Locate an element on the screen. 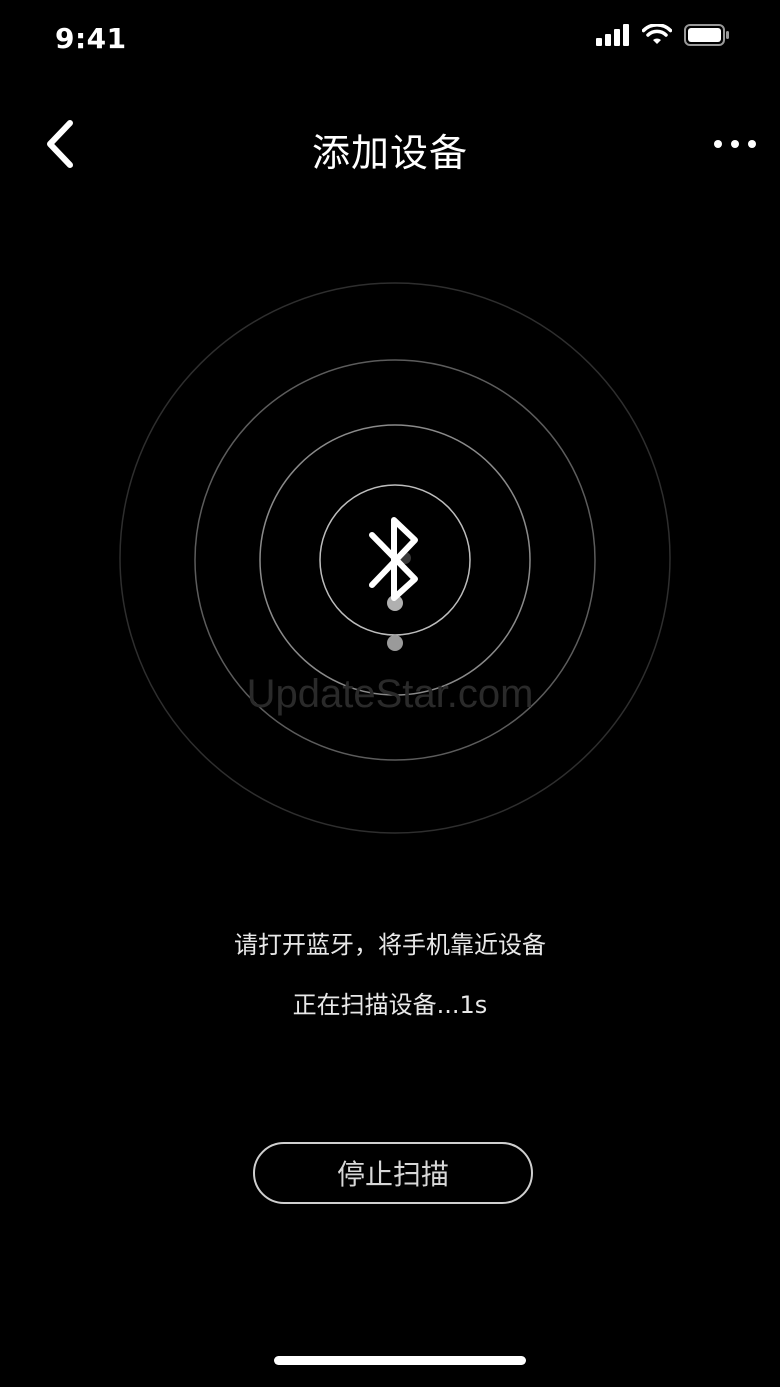  radar-ring-inner is located at coordinates (395, 560).